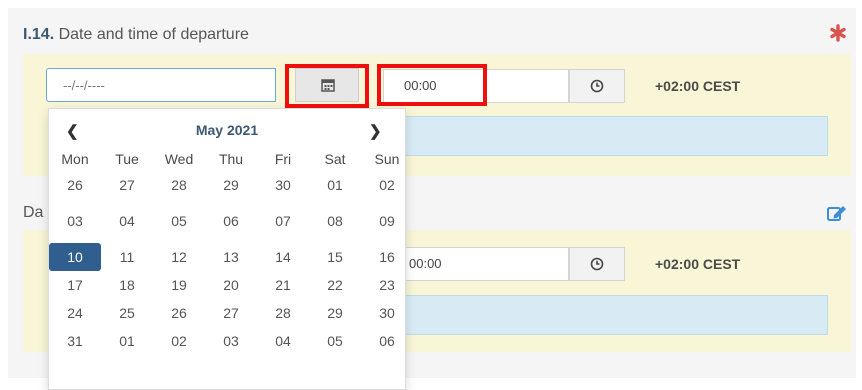 This screenshot has height=390, width=862. What do you see at coordinates (327, 86) in the screenshot?
I see `calendar-button-highlight` at bounding box center [327, 86].